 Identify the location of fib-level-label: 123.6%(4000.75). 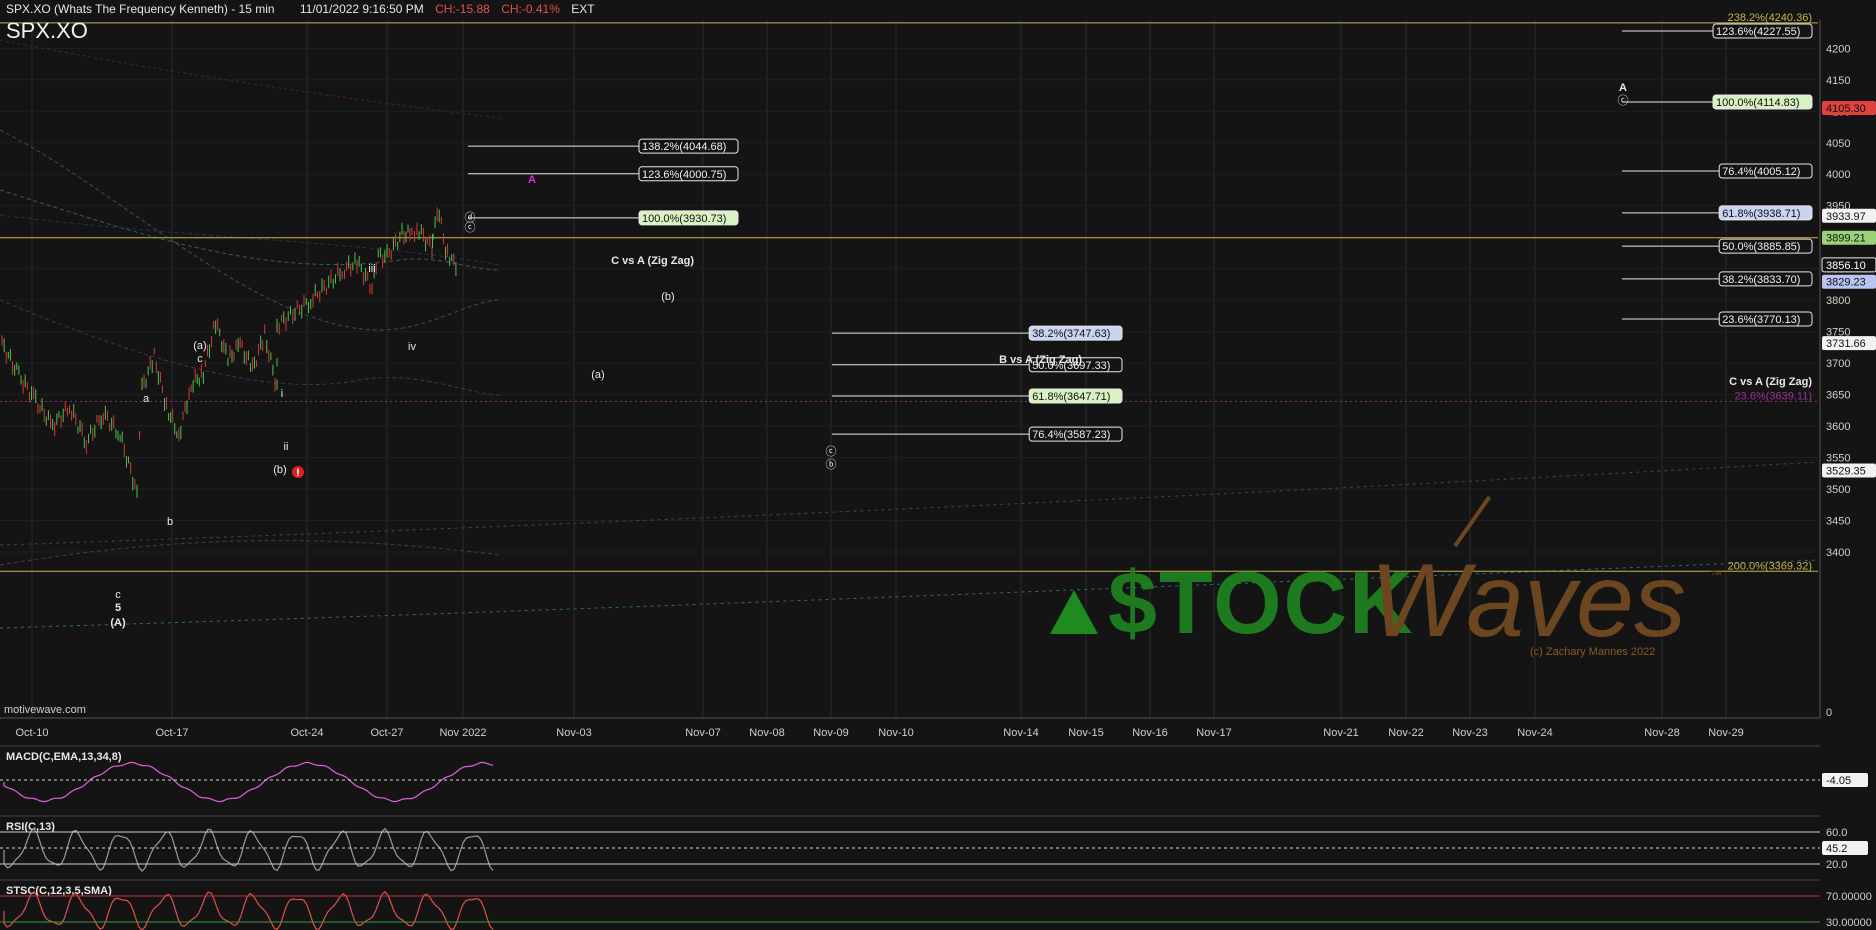
(684, 175).